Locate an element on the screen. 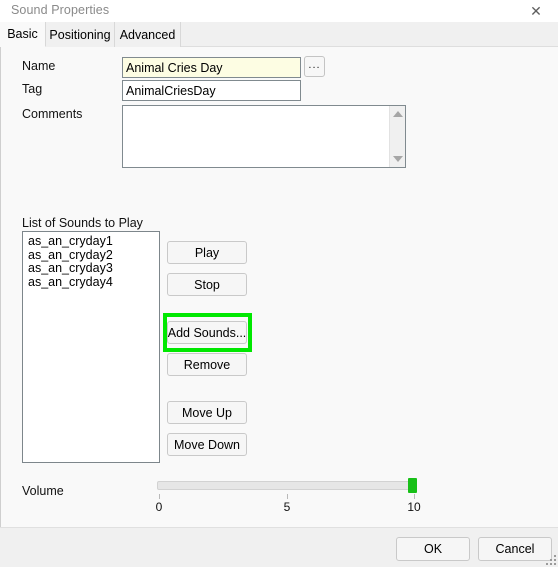 This screenshot has height=567, width=558. close-icon: ✕ is located at coordinates (536, 11).